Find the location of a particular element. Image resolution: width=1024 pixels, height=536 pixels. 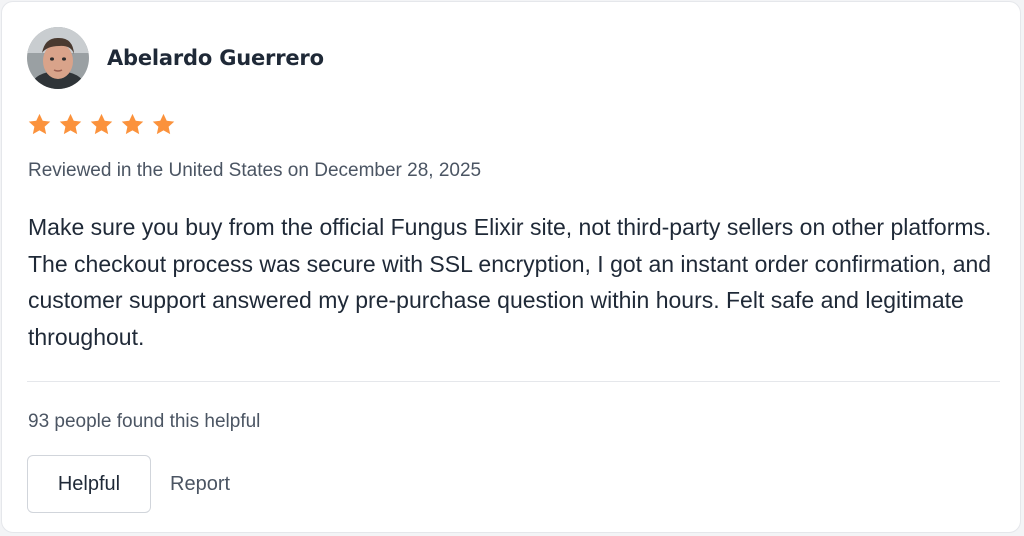

avatar is located at coordinates (58, 58).